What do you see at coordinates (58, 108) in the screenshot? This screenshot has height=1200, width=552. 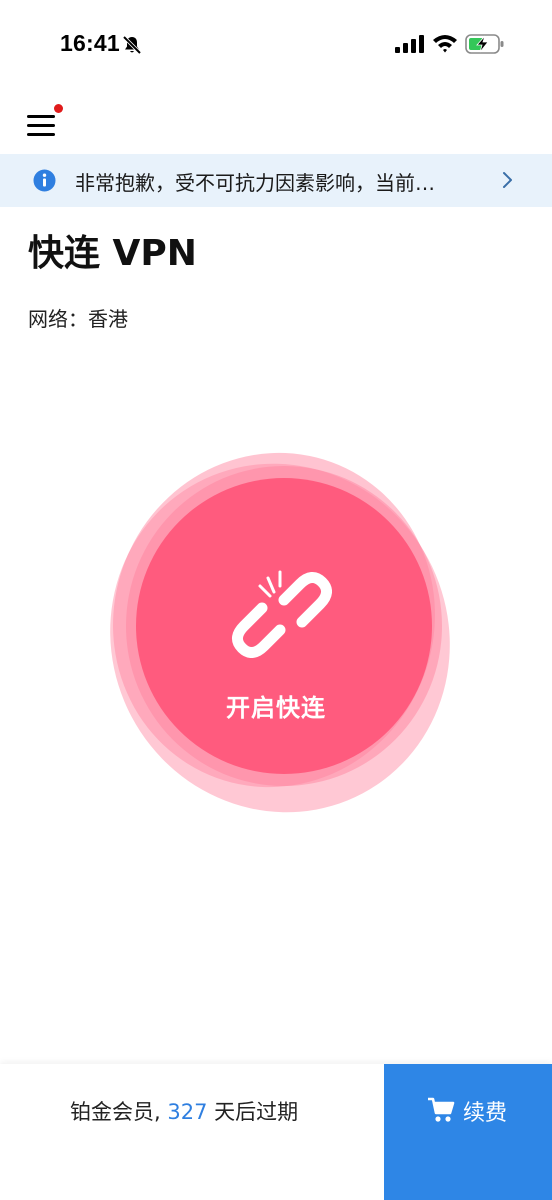 I see `notification-dot` at bounding box center [58, 108].